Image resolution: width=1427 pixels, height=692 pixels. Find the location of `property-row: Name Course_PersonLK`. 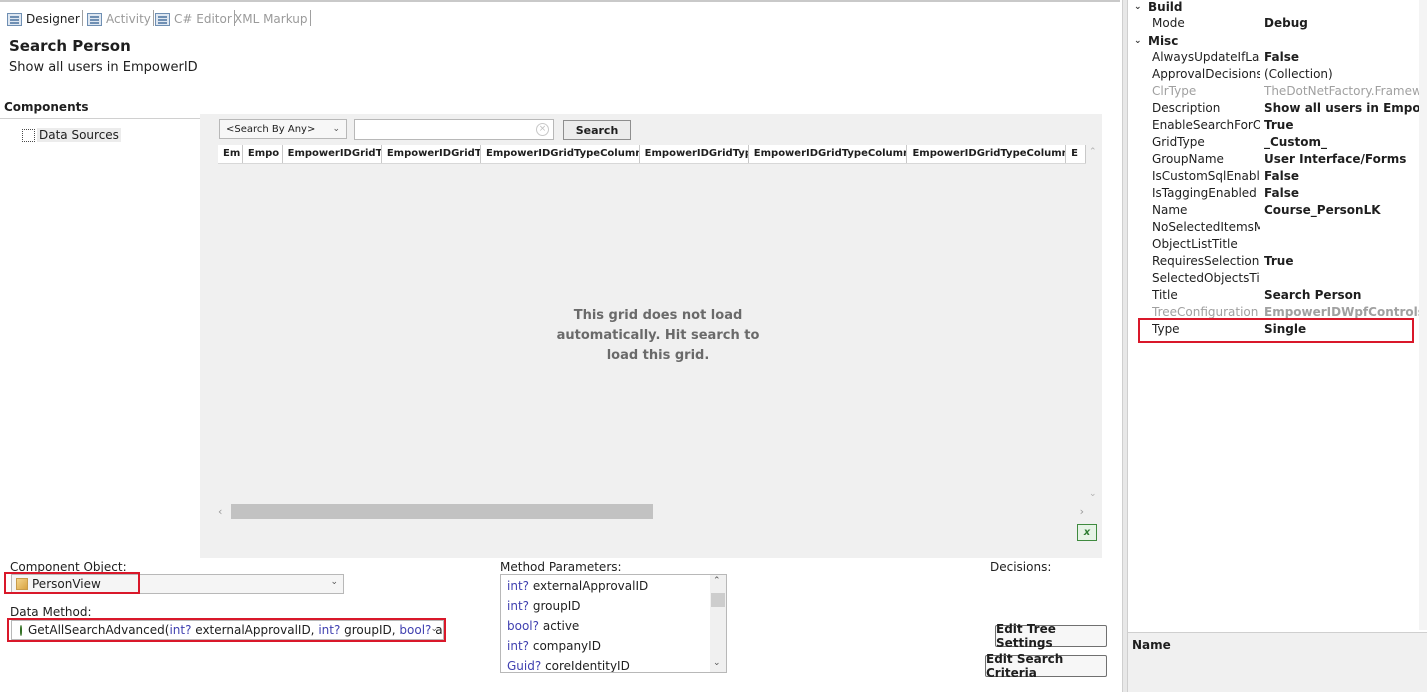

property-row: Name Course_PersonLK is located at coordinates (1277, 210).